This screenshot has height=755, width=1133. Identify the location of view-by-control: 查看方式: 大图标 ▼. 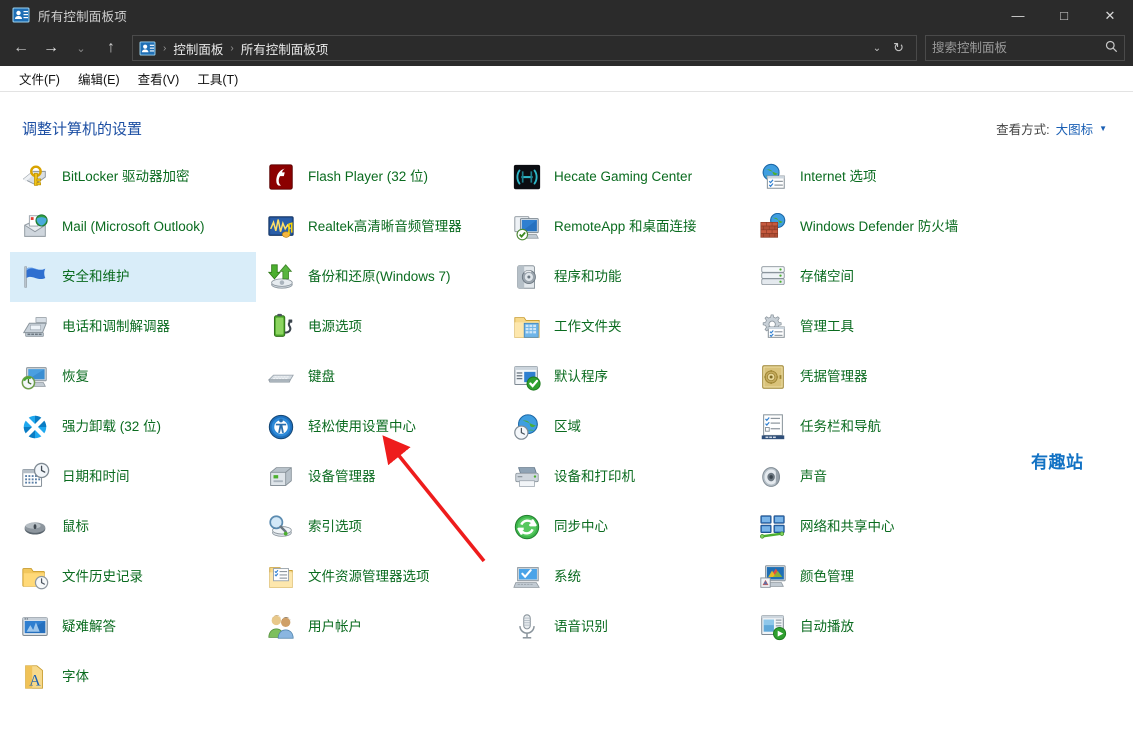
(1051, 128).